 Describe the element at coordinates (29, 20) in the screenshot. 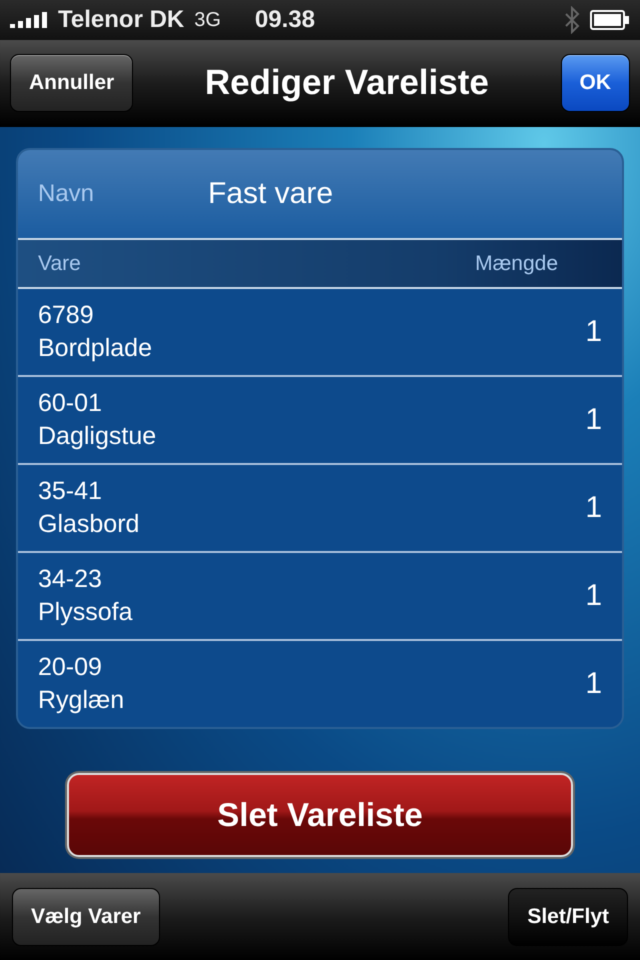

I see `signal-icon` at that location.